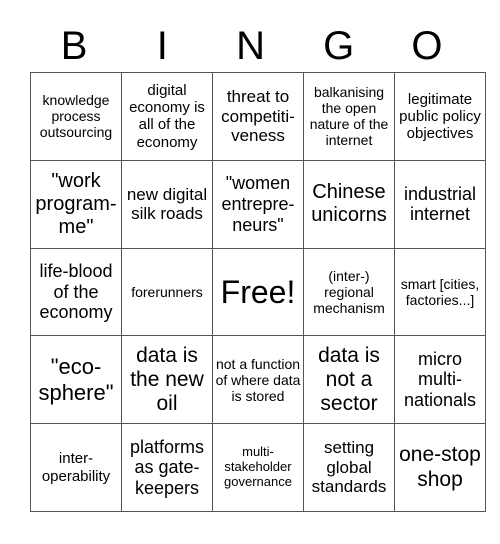 The width and height of the screenshot is (500, 544). Describe the element at coordinates (440, 467) in the screenshot. I see `bingo-cell: one-stop shop` at that location.